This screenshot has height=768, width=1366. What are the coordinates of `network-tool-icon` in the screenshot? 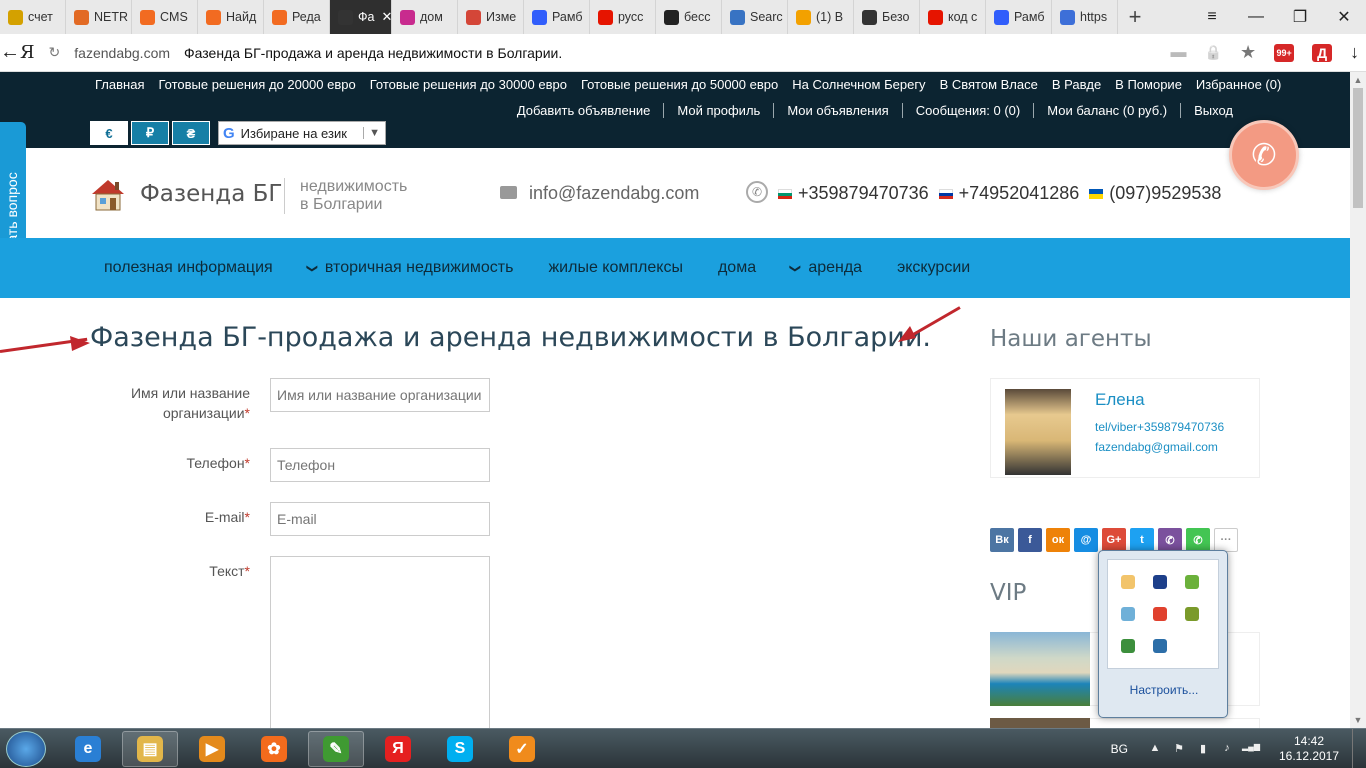 It's located at (1128, 614).